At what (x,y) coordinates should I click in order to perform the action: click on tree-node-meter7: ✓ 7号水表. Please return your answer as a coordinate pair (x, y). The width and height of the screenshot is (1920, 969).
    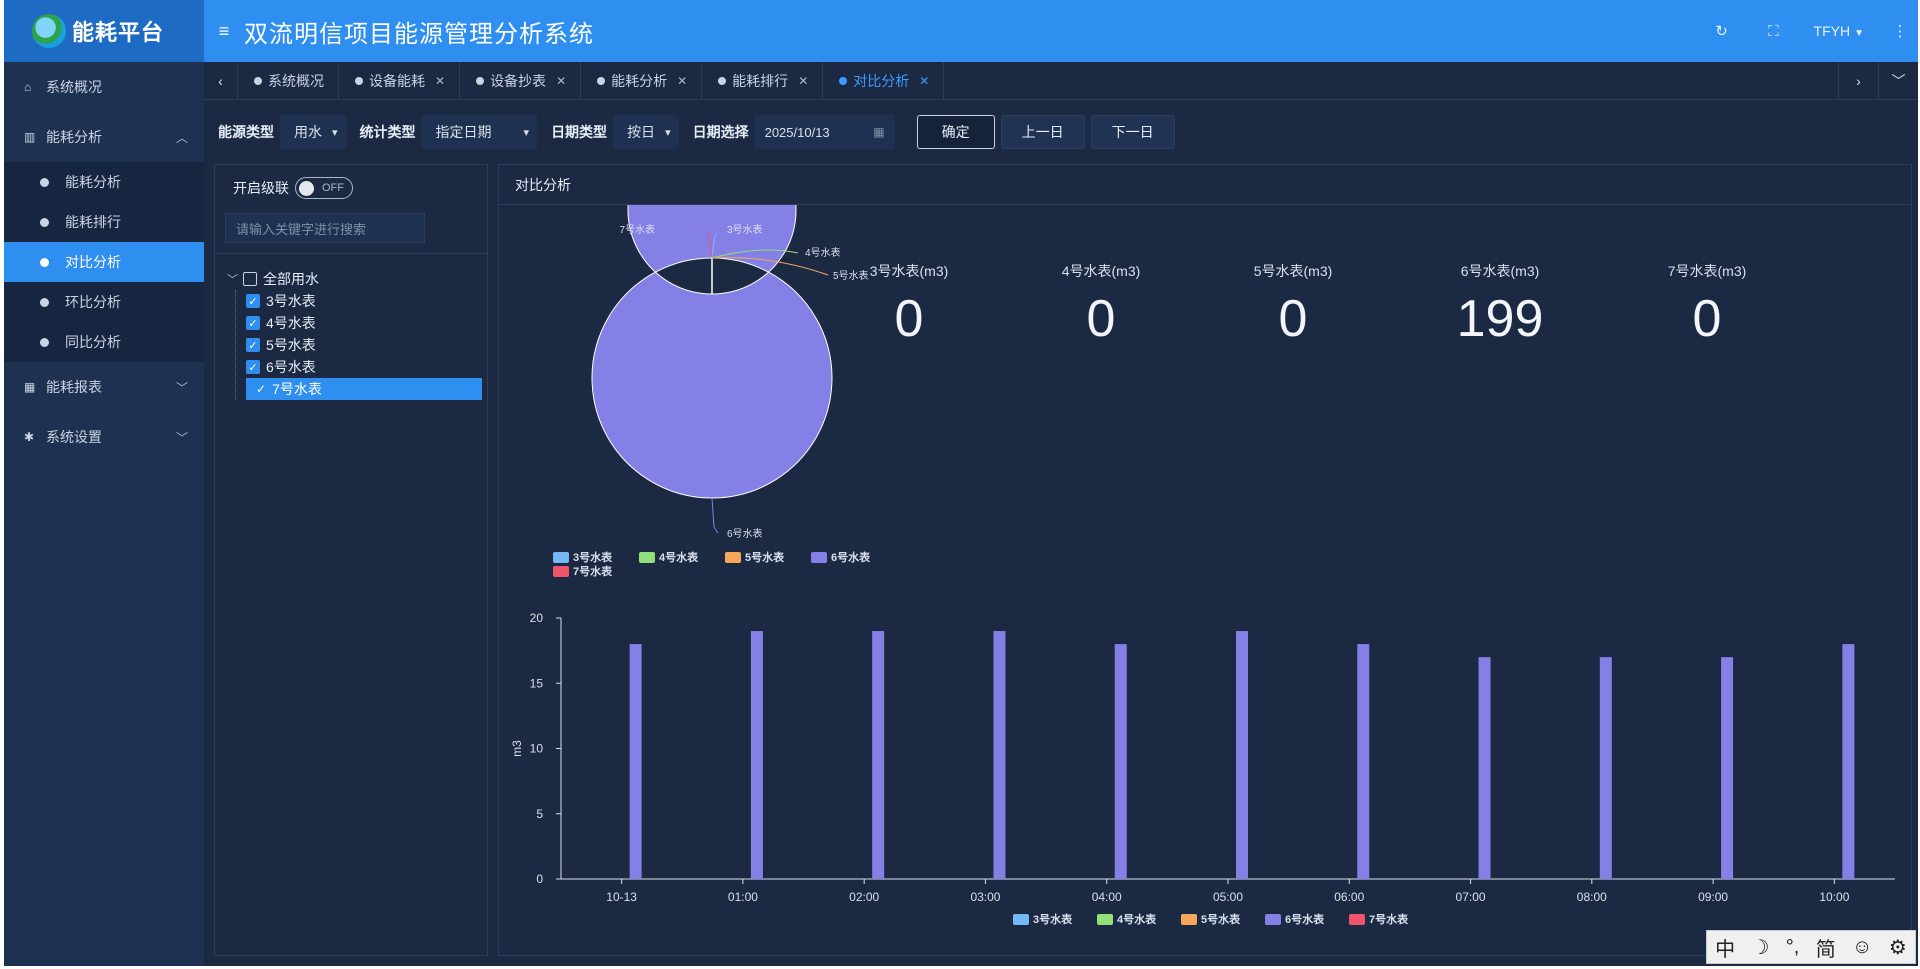
    Looking at the image, I should click on (364, 389).